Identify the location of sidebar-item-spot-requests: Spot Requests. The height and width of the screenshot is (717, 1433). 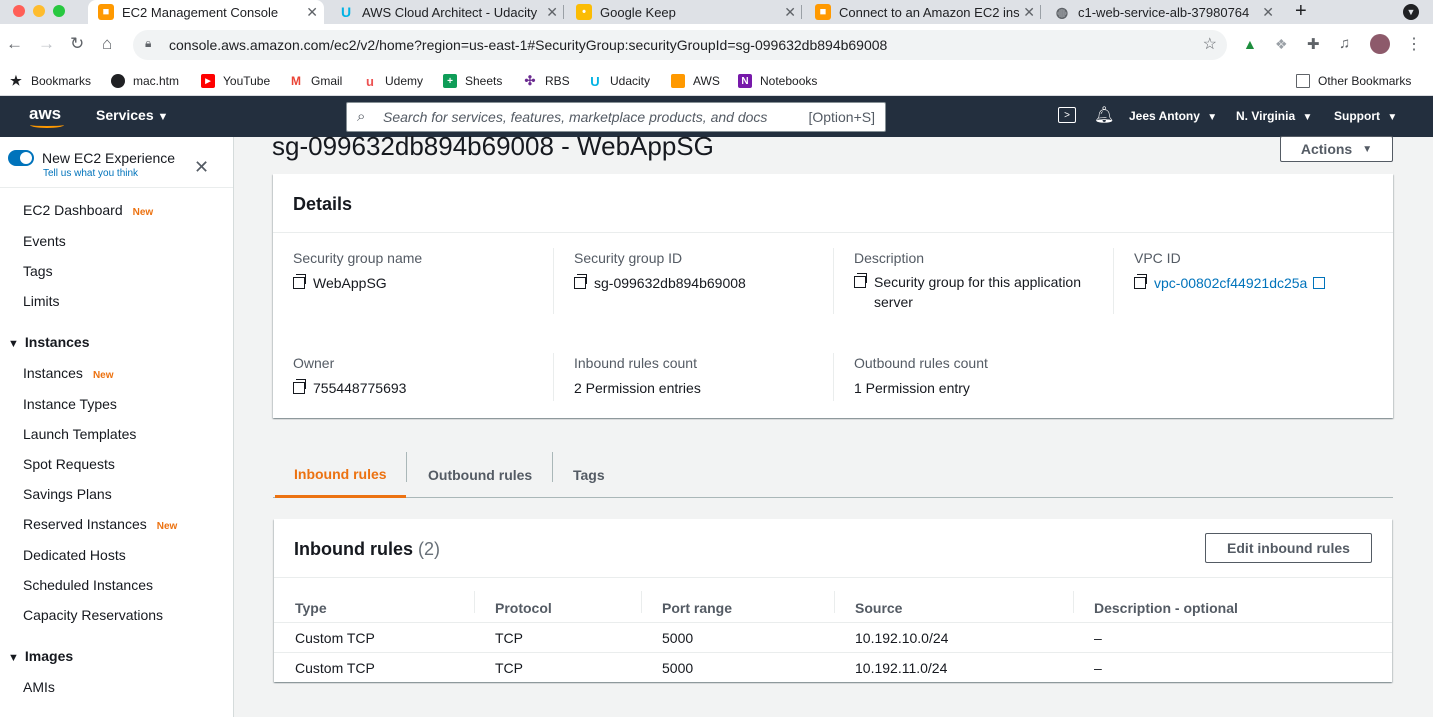
(69, 464).